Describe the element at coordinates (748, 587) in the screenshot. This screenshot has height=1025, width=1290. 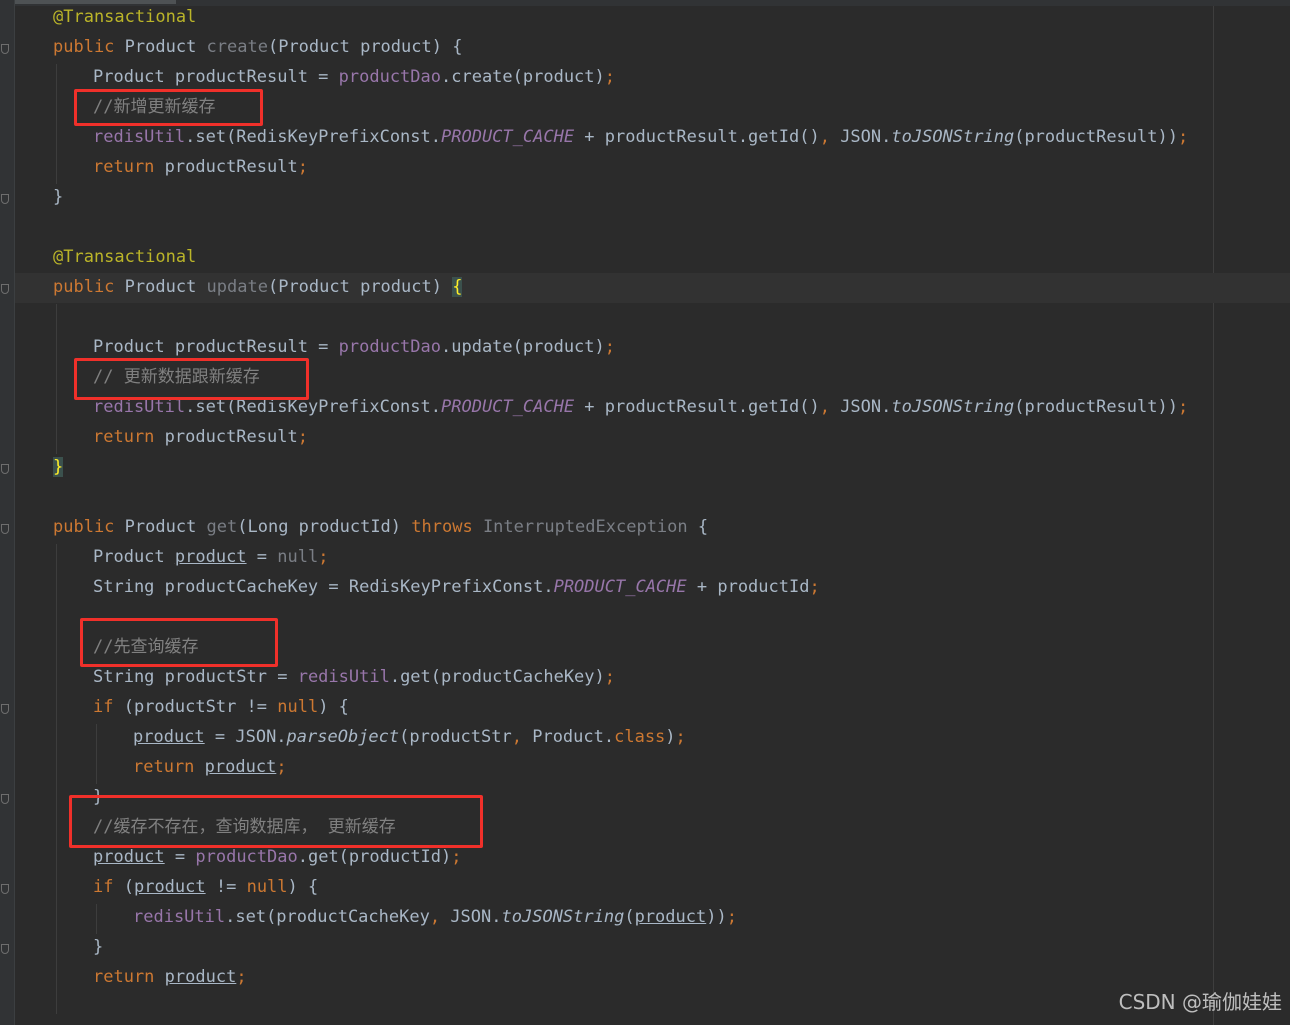
I see `code-token: + productId` at that location.